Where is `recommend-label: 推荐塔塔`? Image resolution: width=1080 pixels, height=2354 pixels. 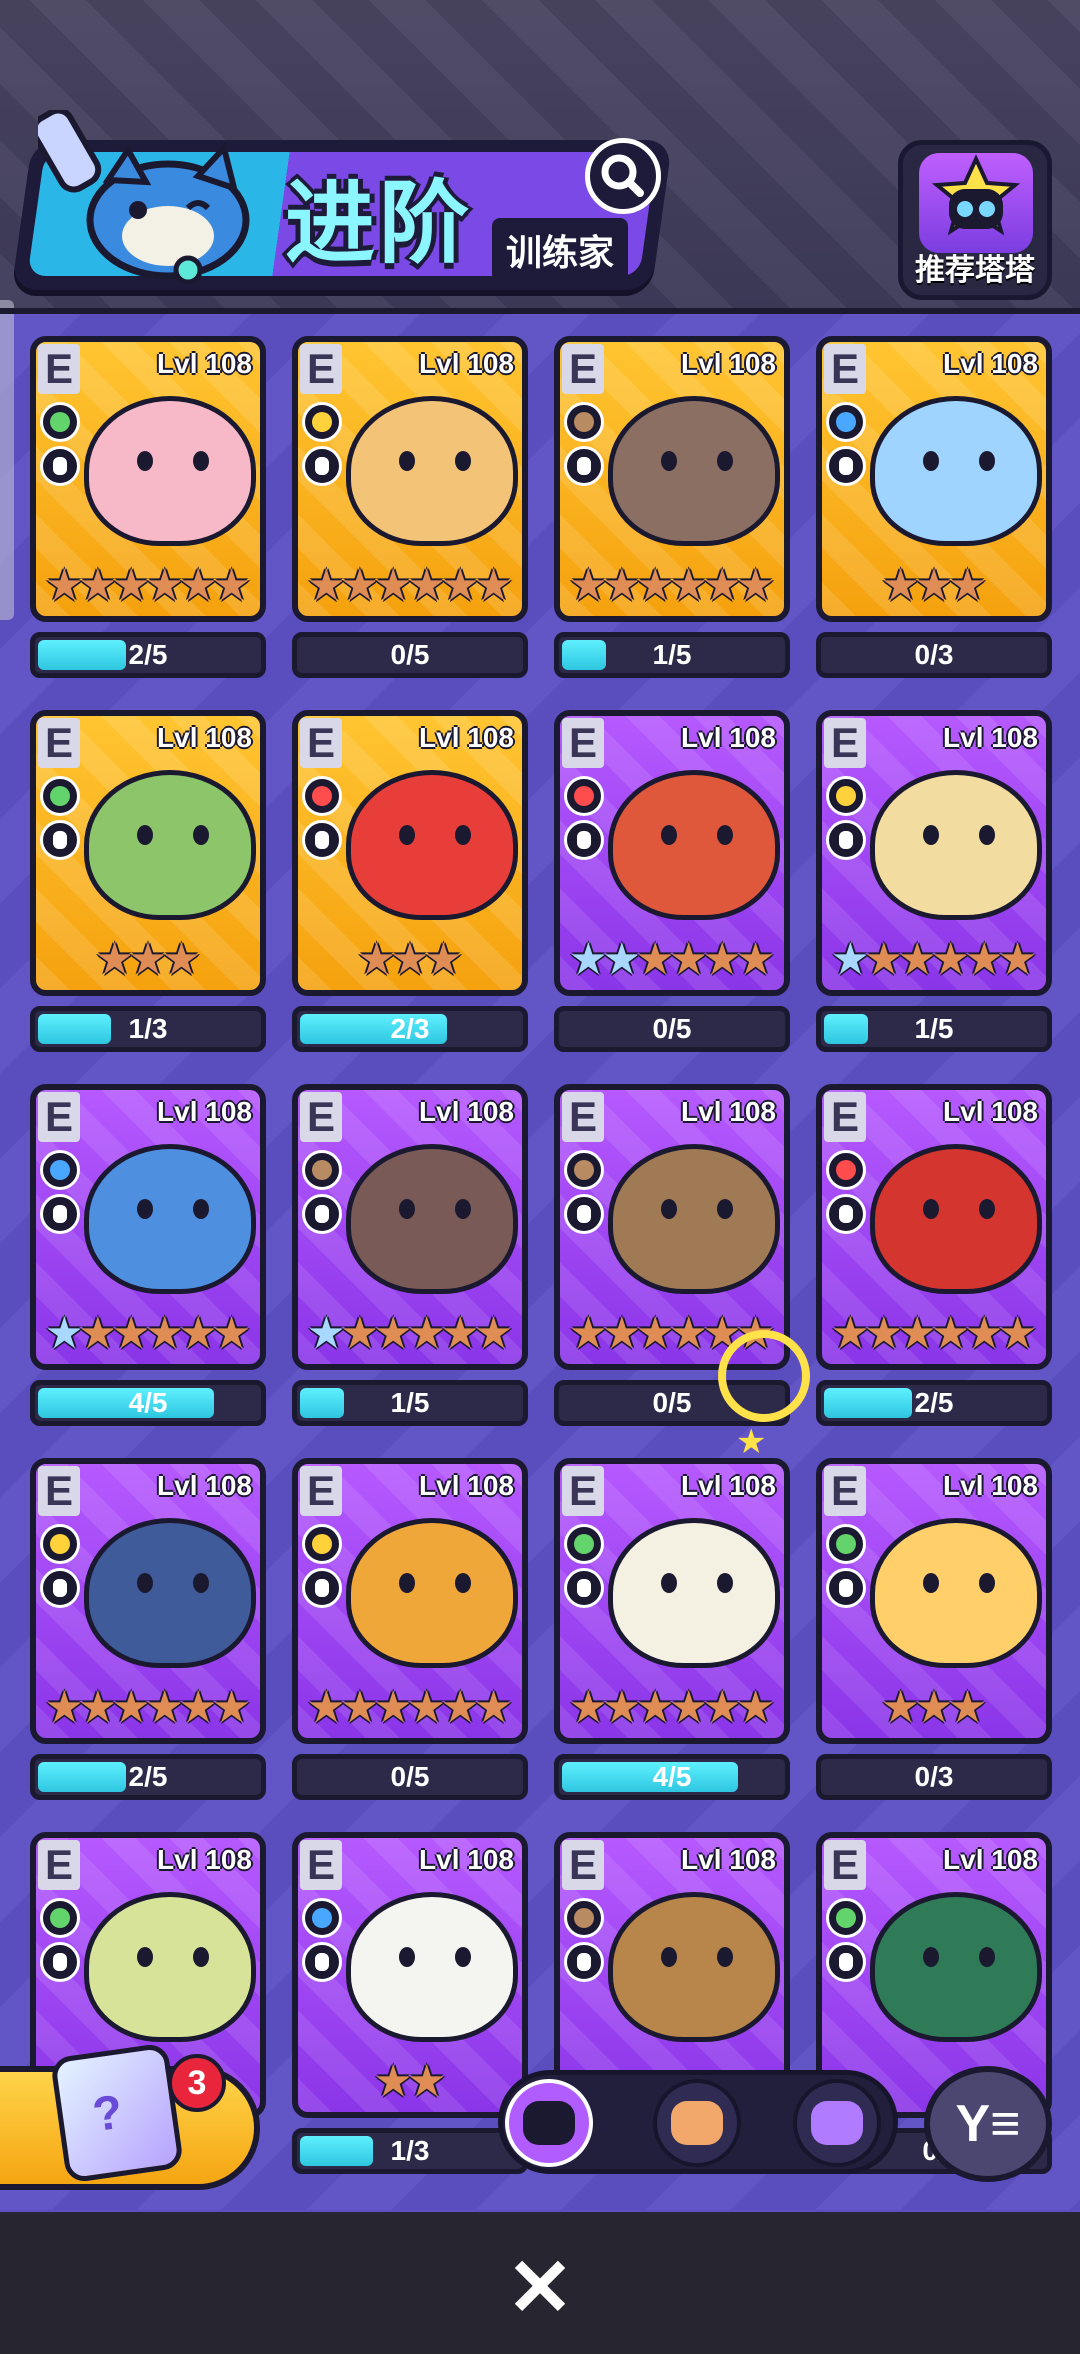 recommend-label: 推荐塔塔 is located at coordinates (975, 270).